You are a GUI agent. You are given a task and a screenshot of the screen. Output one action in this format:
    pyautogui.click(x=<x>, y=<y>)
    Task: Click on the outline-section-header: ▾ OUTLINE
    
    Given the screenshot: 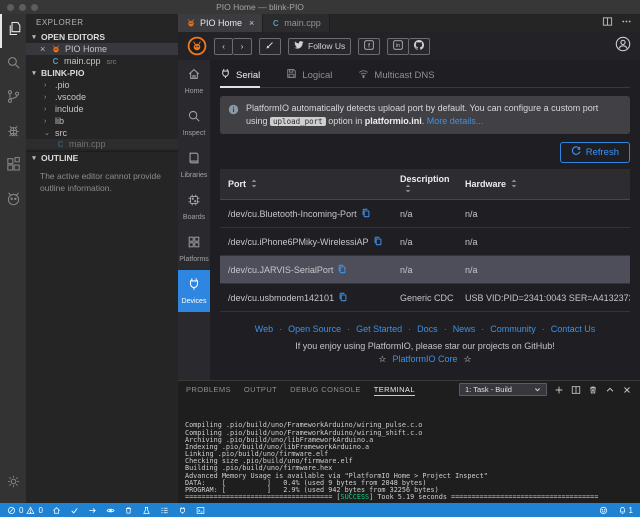 What is the action you would take?
    pyautogui.click(x=102, y=157)
    